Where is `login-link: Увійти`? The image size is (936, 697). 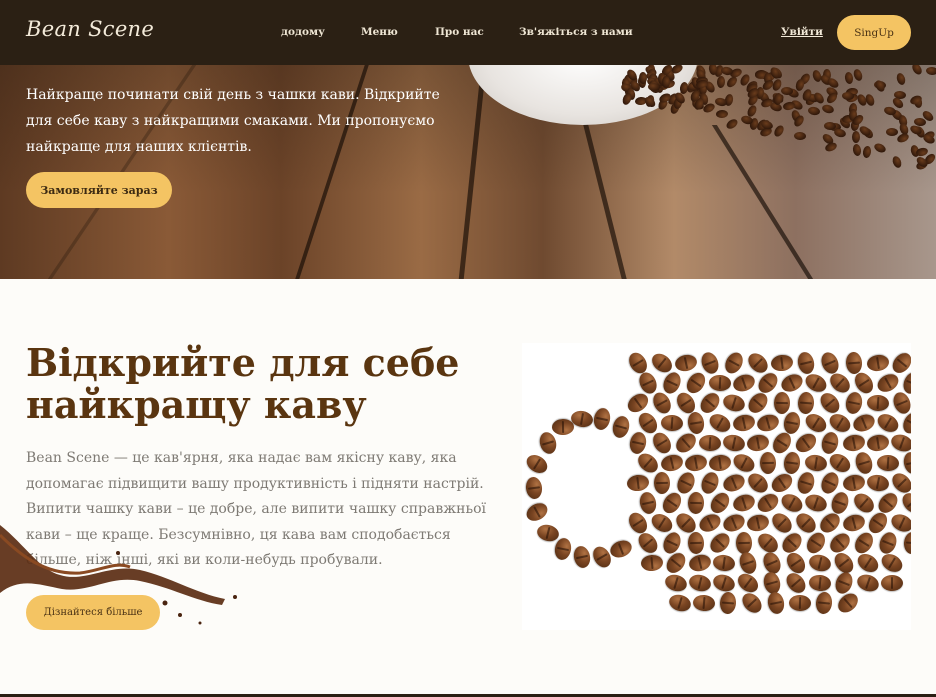
login-link: Увійти is located at coordinates (802, 32).